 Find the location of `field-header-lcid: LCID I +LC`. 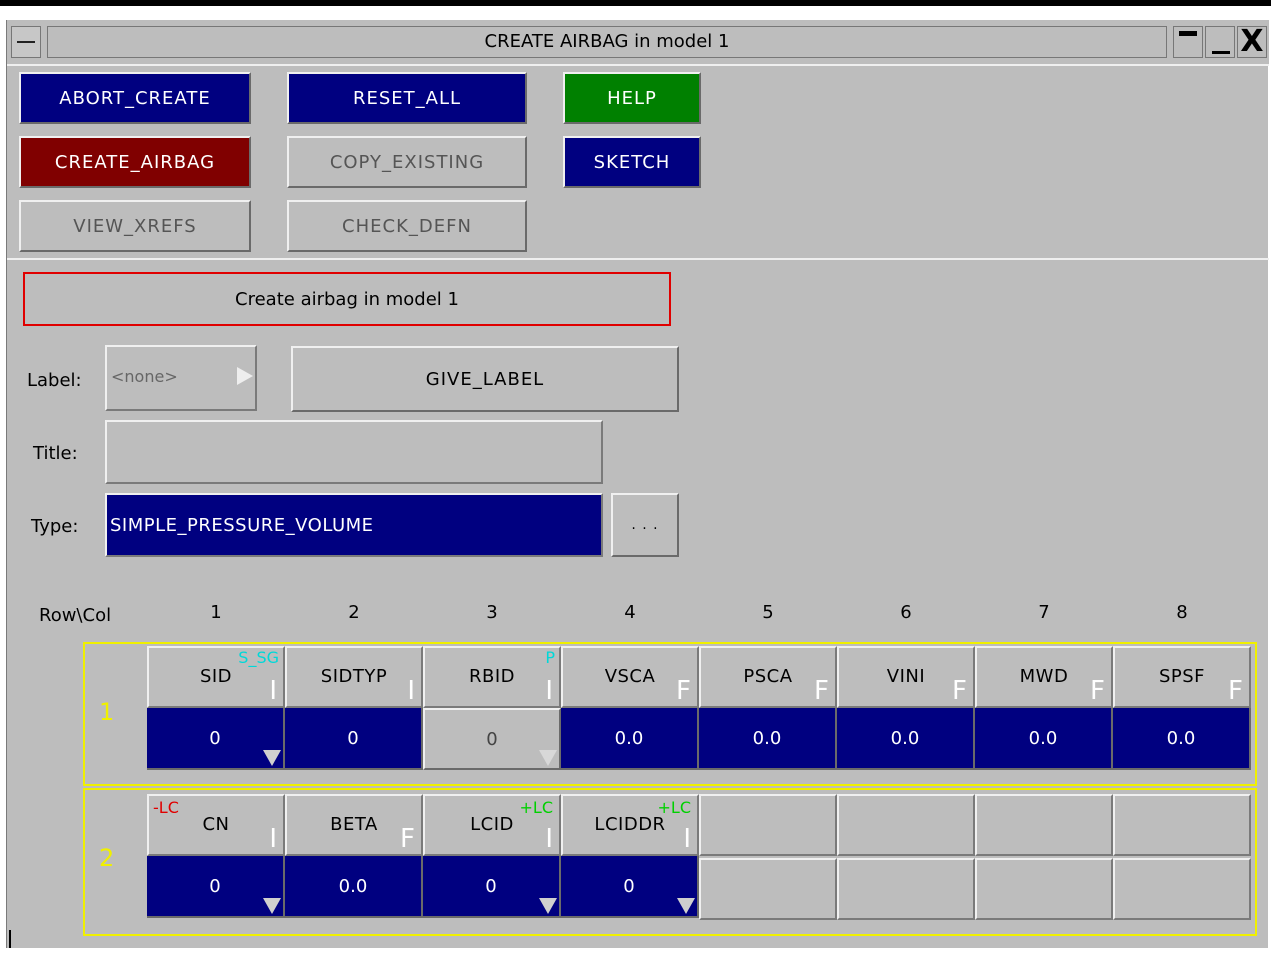

field-header-lcid: LCID I +LC is located at coordinates (492, 825).